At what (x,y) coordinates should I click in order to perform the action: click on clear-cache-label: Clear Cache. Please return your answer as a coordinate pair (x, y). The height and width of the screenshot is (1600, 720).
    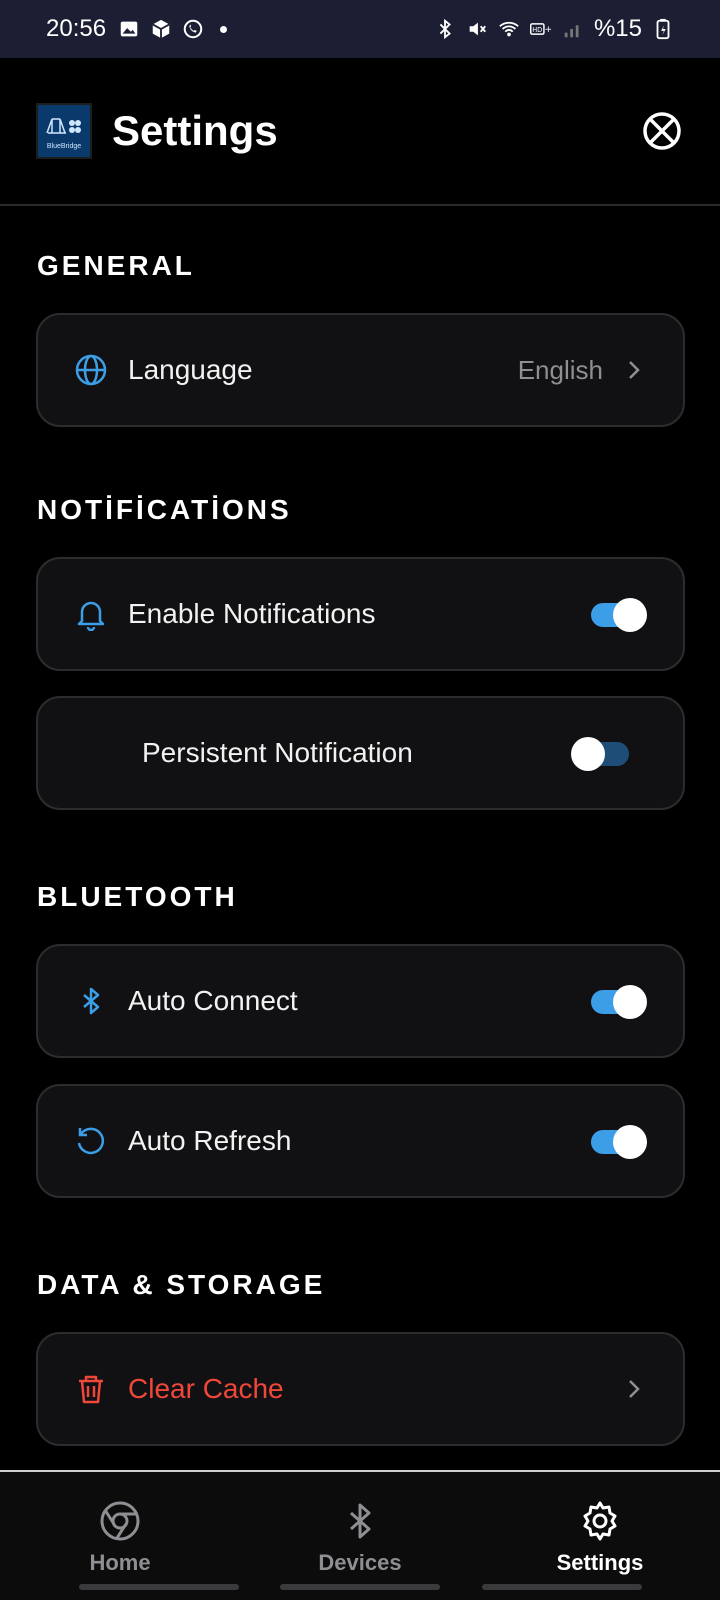
    Looking at the image, I should click on (206, 1388).